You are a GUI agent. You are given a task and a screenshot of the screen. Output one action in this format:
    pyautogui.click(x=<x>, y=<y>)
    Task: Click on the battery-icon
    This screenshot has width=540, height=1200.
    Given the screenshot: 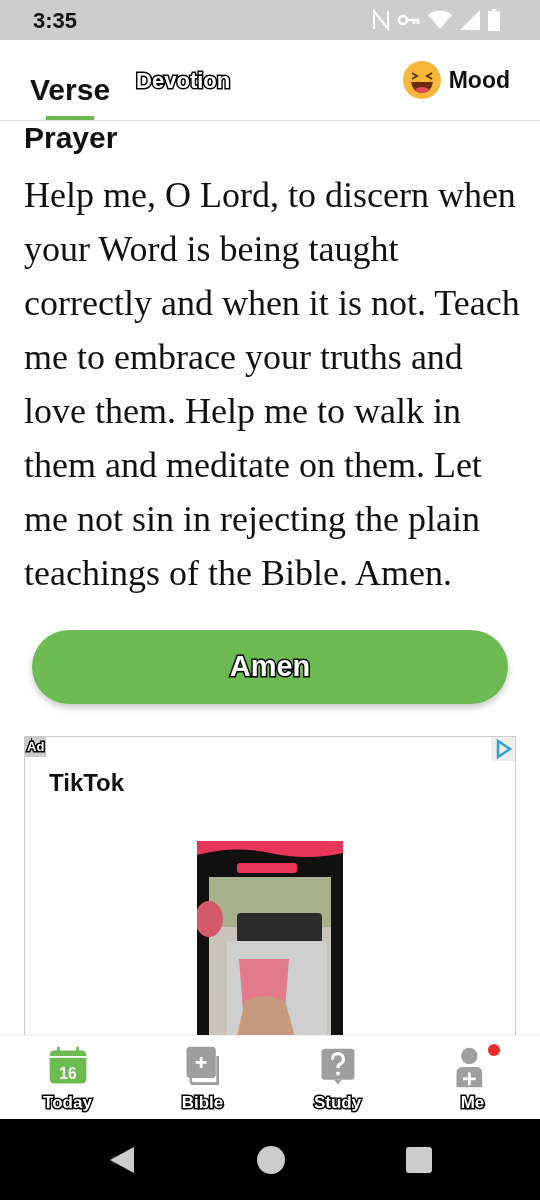 What is the action you would take?
    pyautogui.click(x=494, y=20)
    